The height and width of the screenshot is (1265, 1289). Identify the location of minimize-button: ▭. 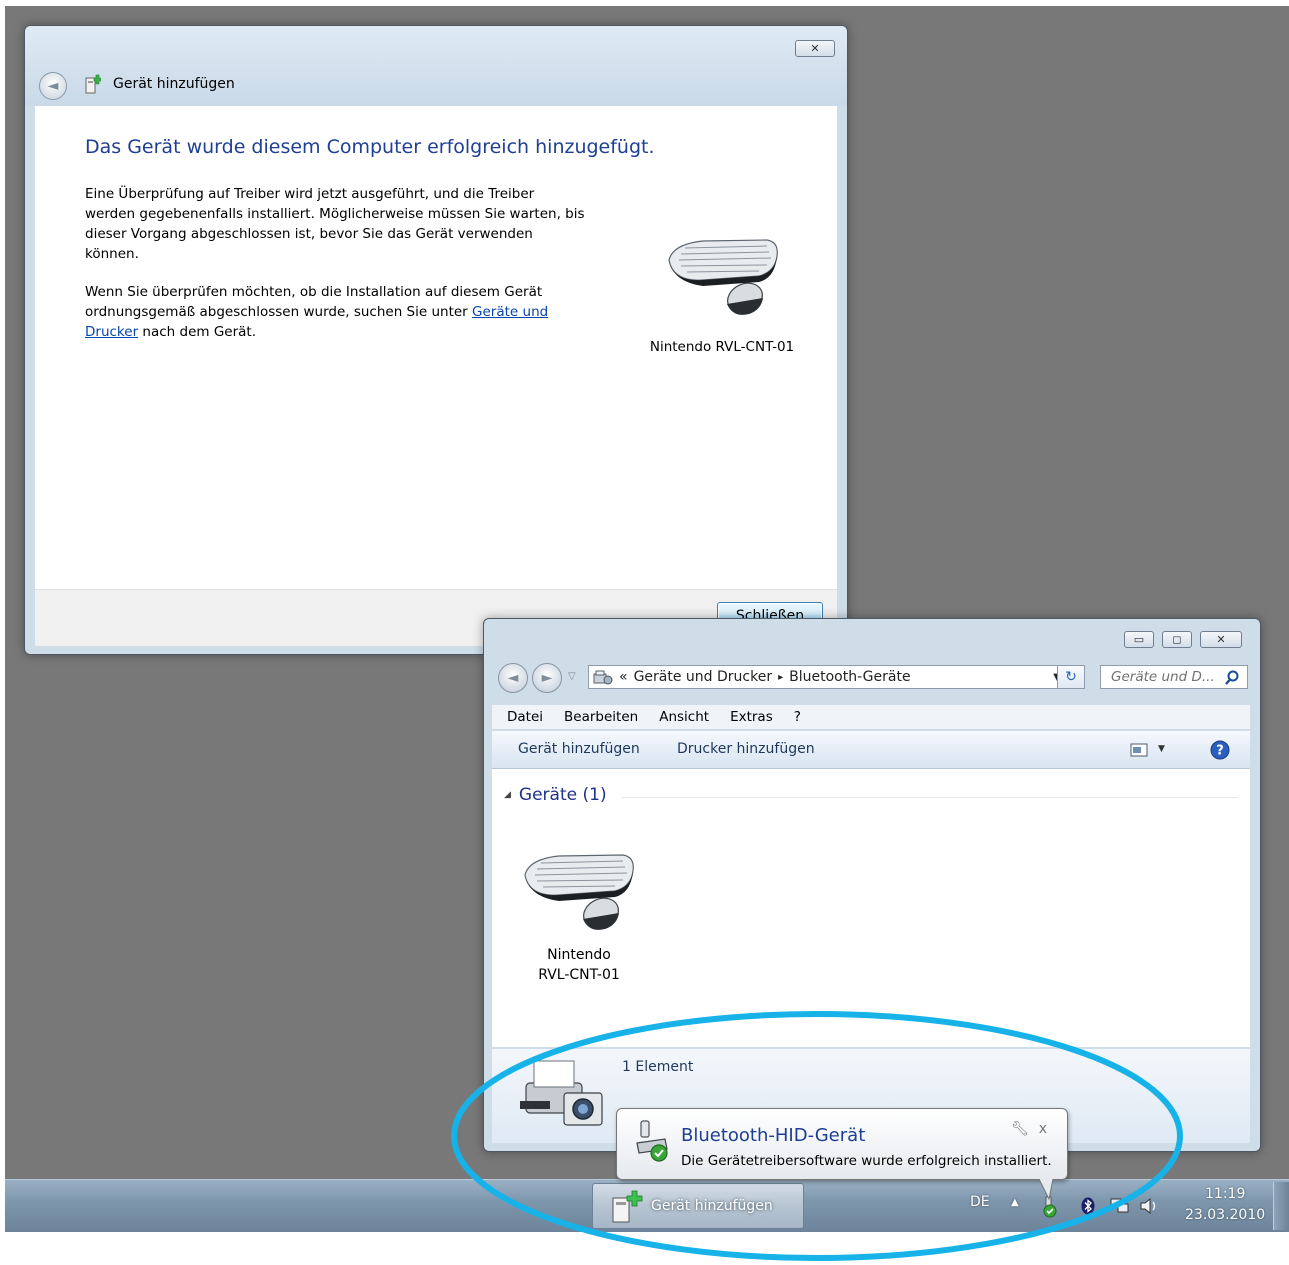
(1139, 639).